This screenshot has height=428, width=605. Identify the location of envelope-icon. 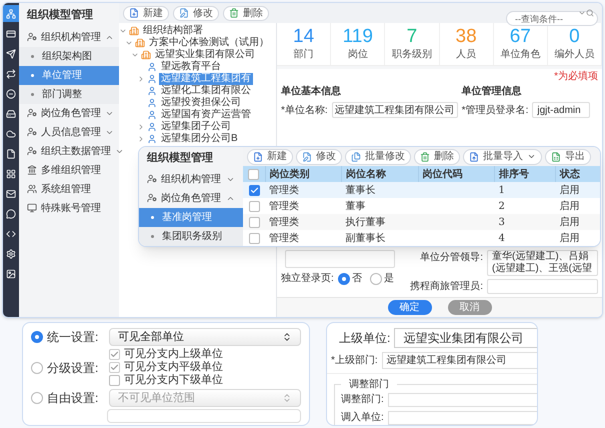
(11, 193).